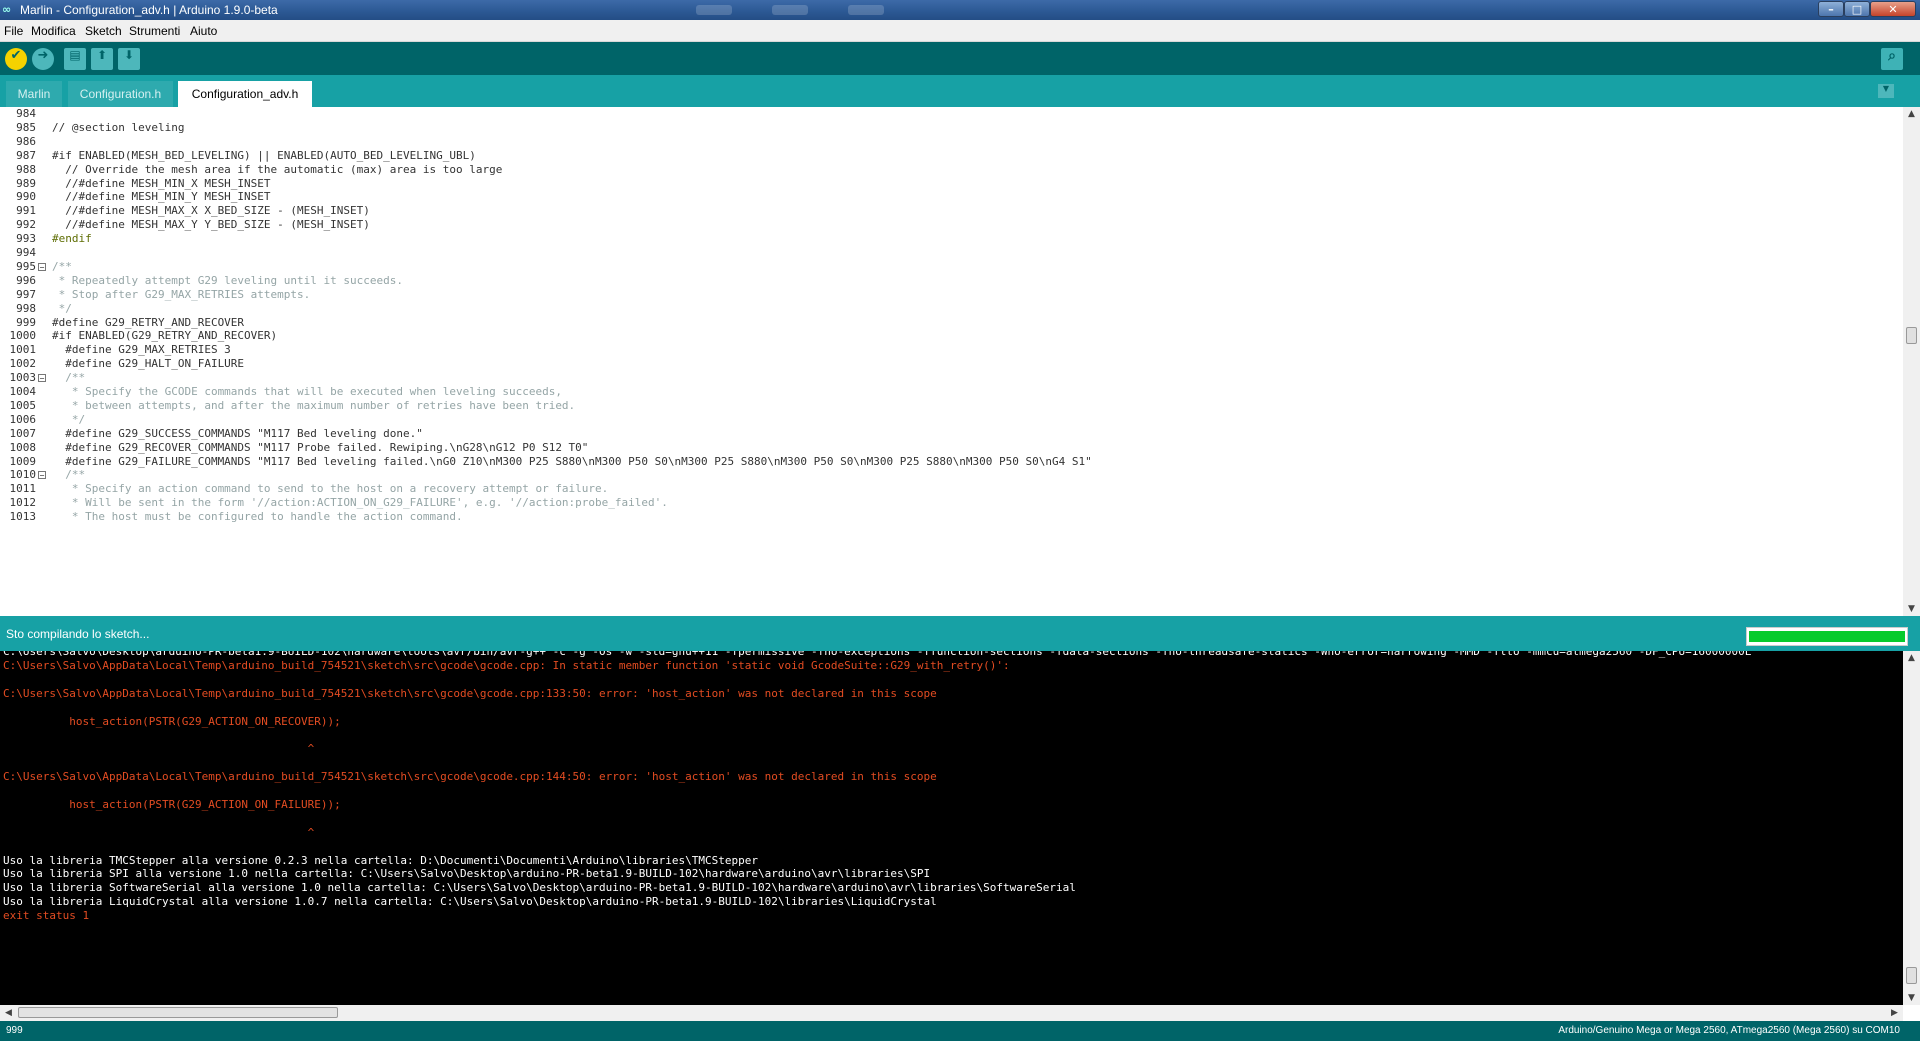  Describe the element at coordinates (951, 1013) in the screenshot. I see `console-horizontal-scrollbar: ◀ ▶` at that location.